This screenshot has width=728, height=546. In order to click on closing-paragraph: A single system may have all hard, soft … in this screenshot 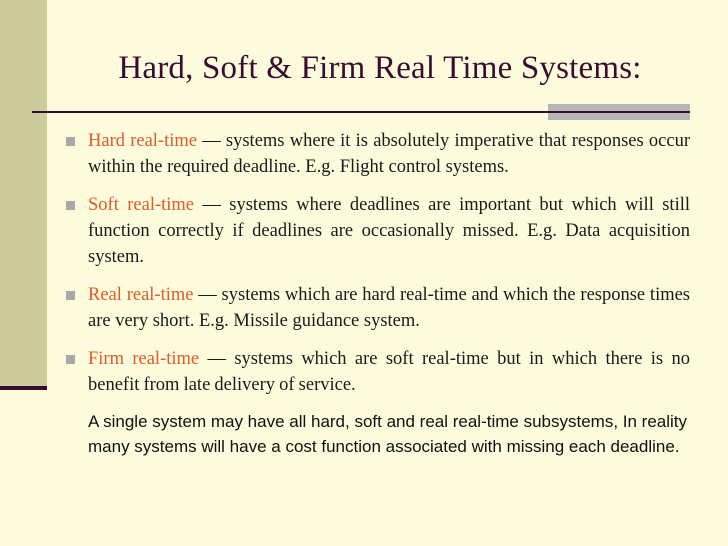, I will do `click(388, 434)`.